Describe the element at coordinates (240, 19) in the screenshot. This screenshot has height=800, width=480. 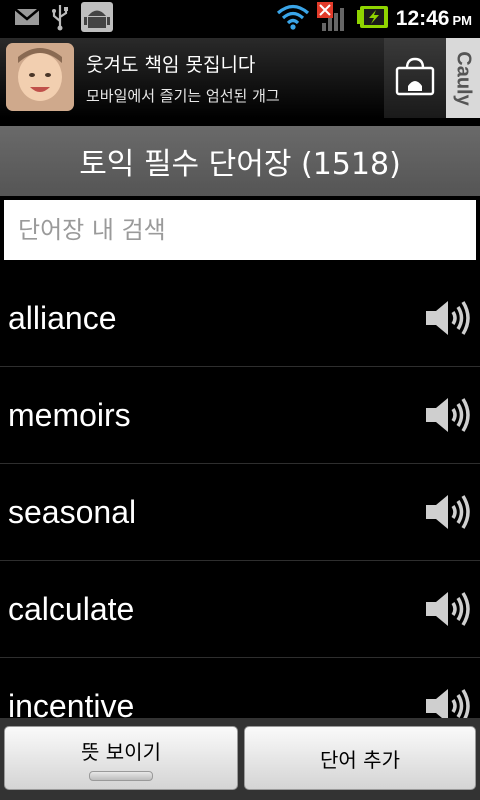
I see `status-bar: 12:46 PM` at that location.